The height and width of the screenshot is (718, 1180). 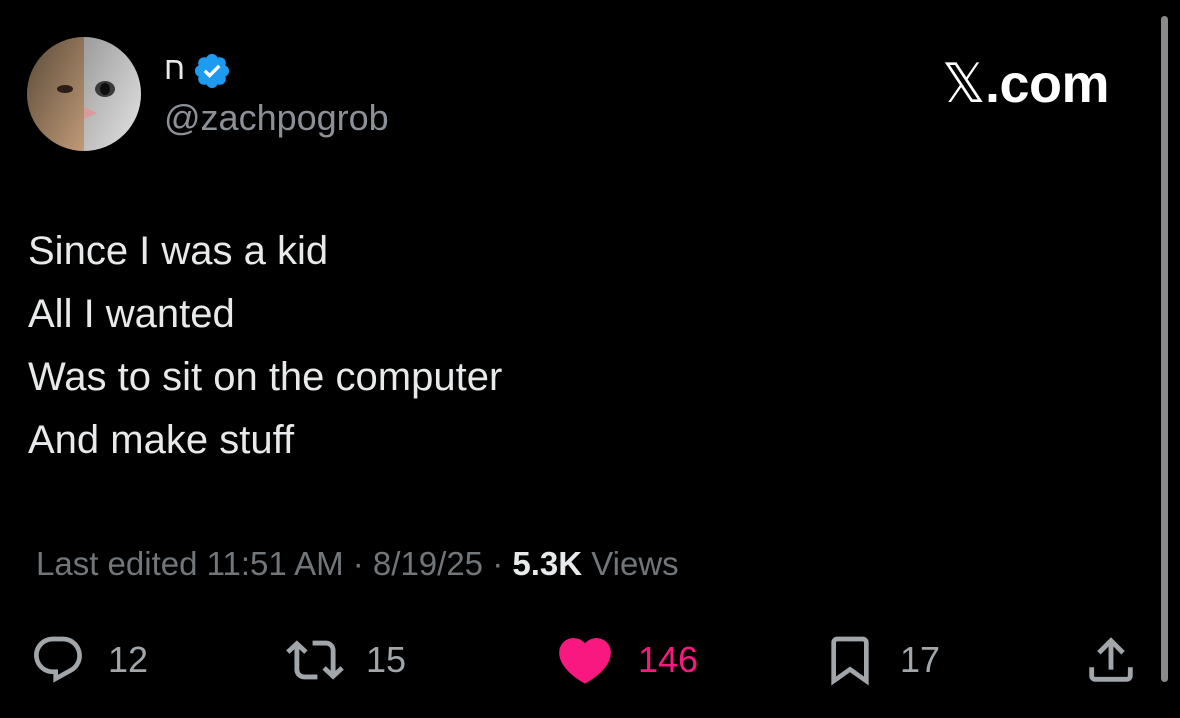 I want to click on action-bar: 12 15 146 17, so click(x=590, y=660).